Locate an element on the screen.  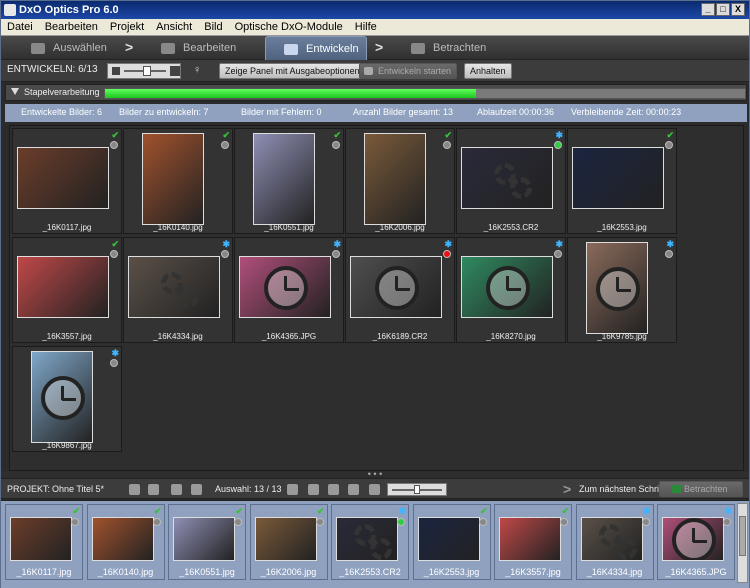
view-button: Betrachten is located at coordinates (701, 489).